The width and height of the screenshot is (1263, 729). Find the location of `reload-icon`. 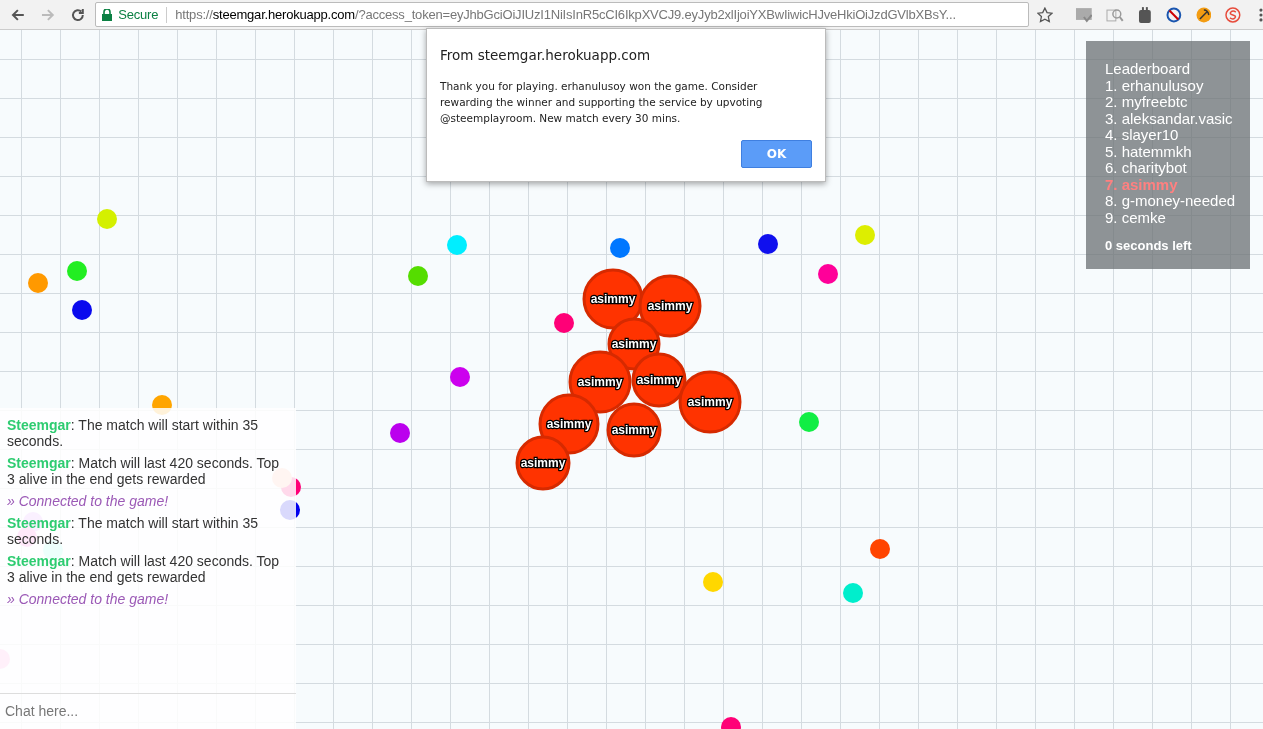

reload-icon is located at coordinates (77, 14).